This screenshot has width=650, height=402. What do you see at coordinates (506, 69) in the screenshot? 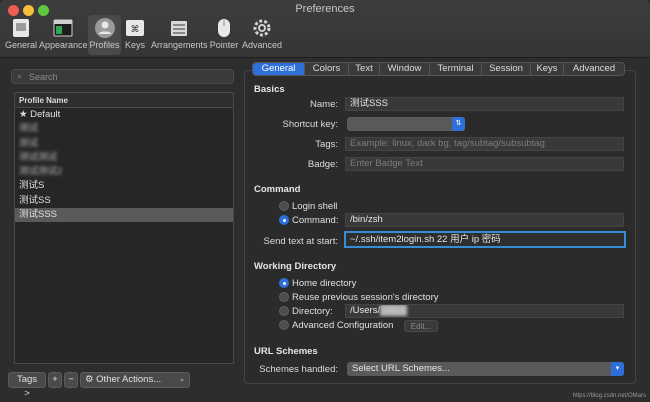
I see `tab-session: Session` at bounding box center [506, 69].